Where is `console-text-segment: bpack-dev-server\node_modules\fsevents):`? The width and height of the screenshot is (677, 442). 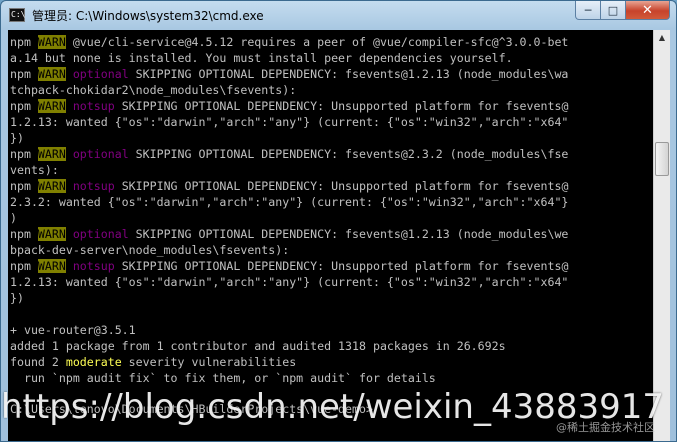
console-text-segment: bpack-dev-server\node_modules\fsevents): is located at coordinates (150, 250).